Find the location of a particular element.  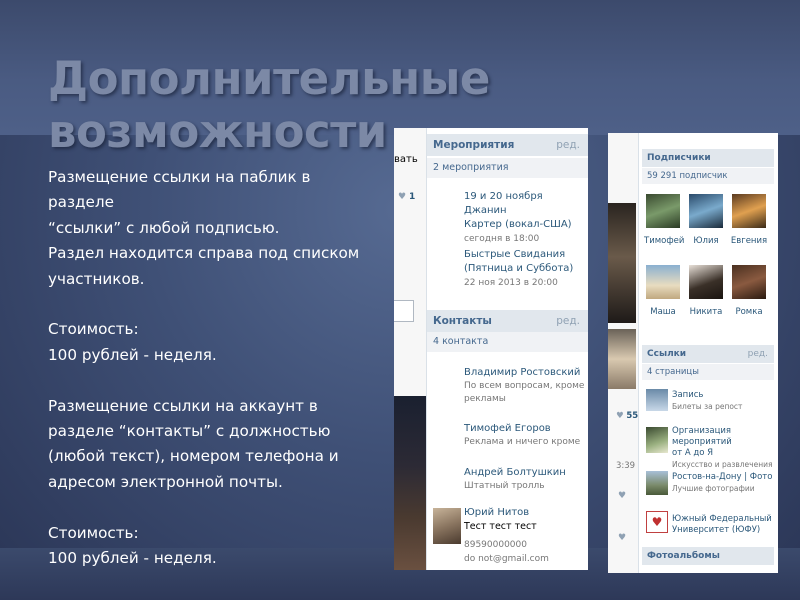

events-header: Мероприятия ред. is located at coordinates (507, 145).